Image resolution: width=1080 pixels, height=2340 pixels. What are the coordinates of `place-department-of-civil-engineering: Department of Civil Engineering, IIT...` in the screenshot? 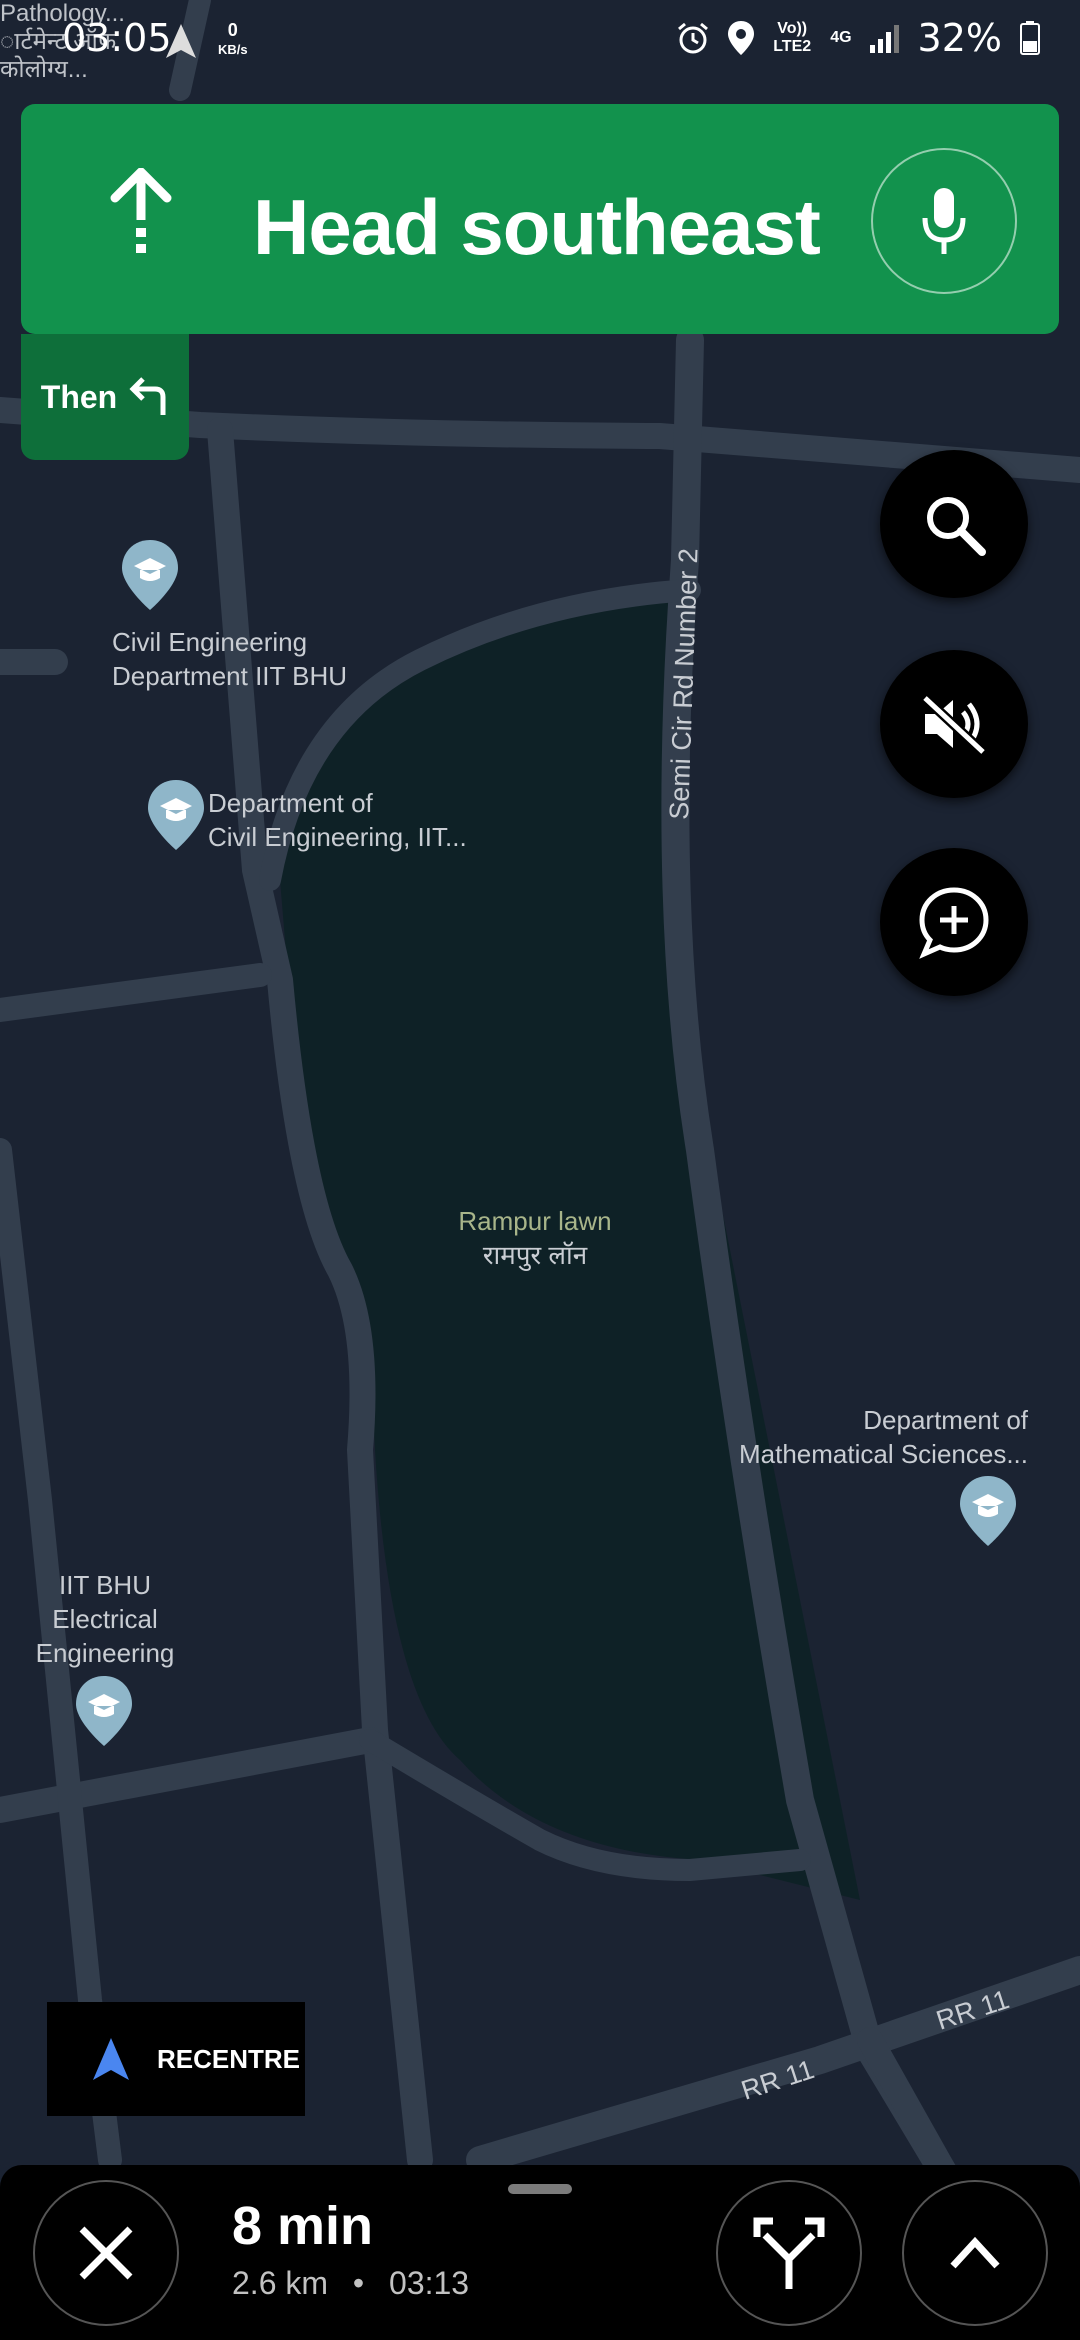 It's located at (337, 820).